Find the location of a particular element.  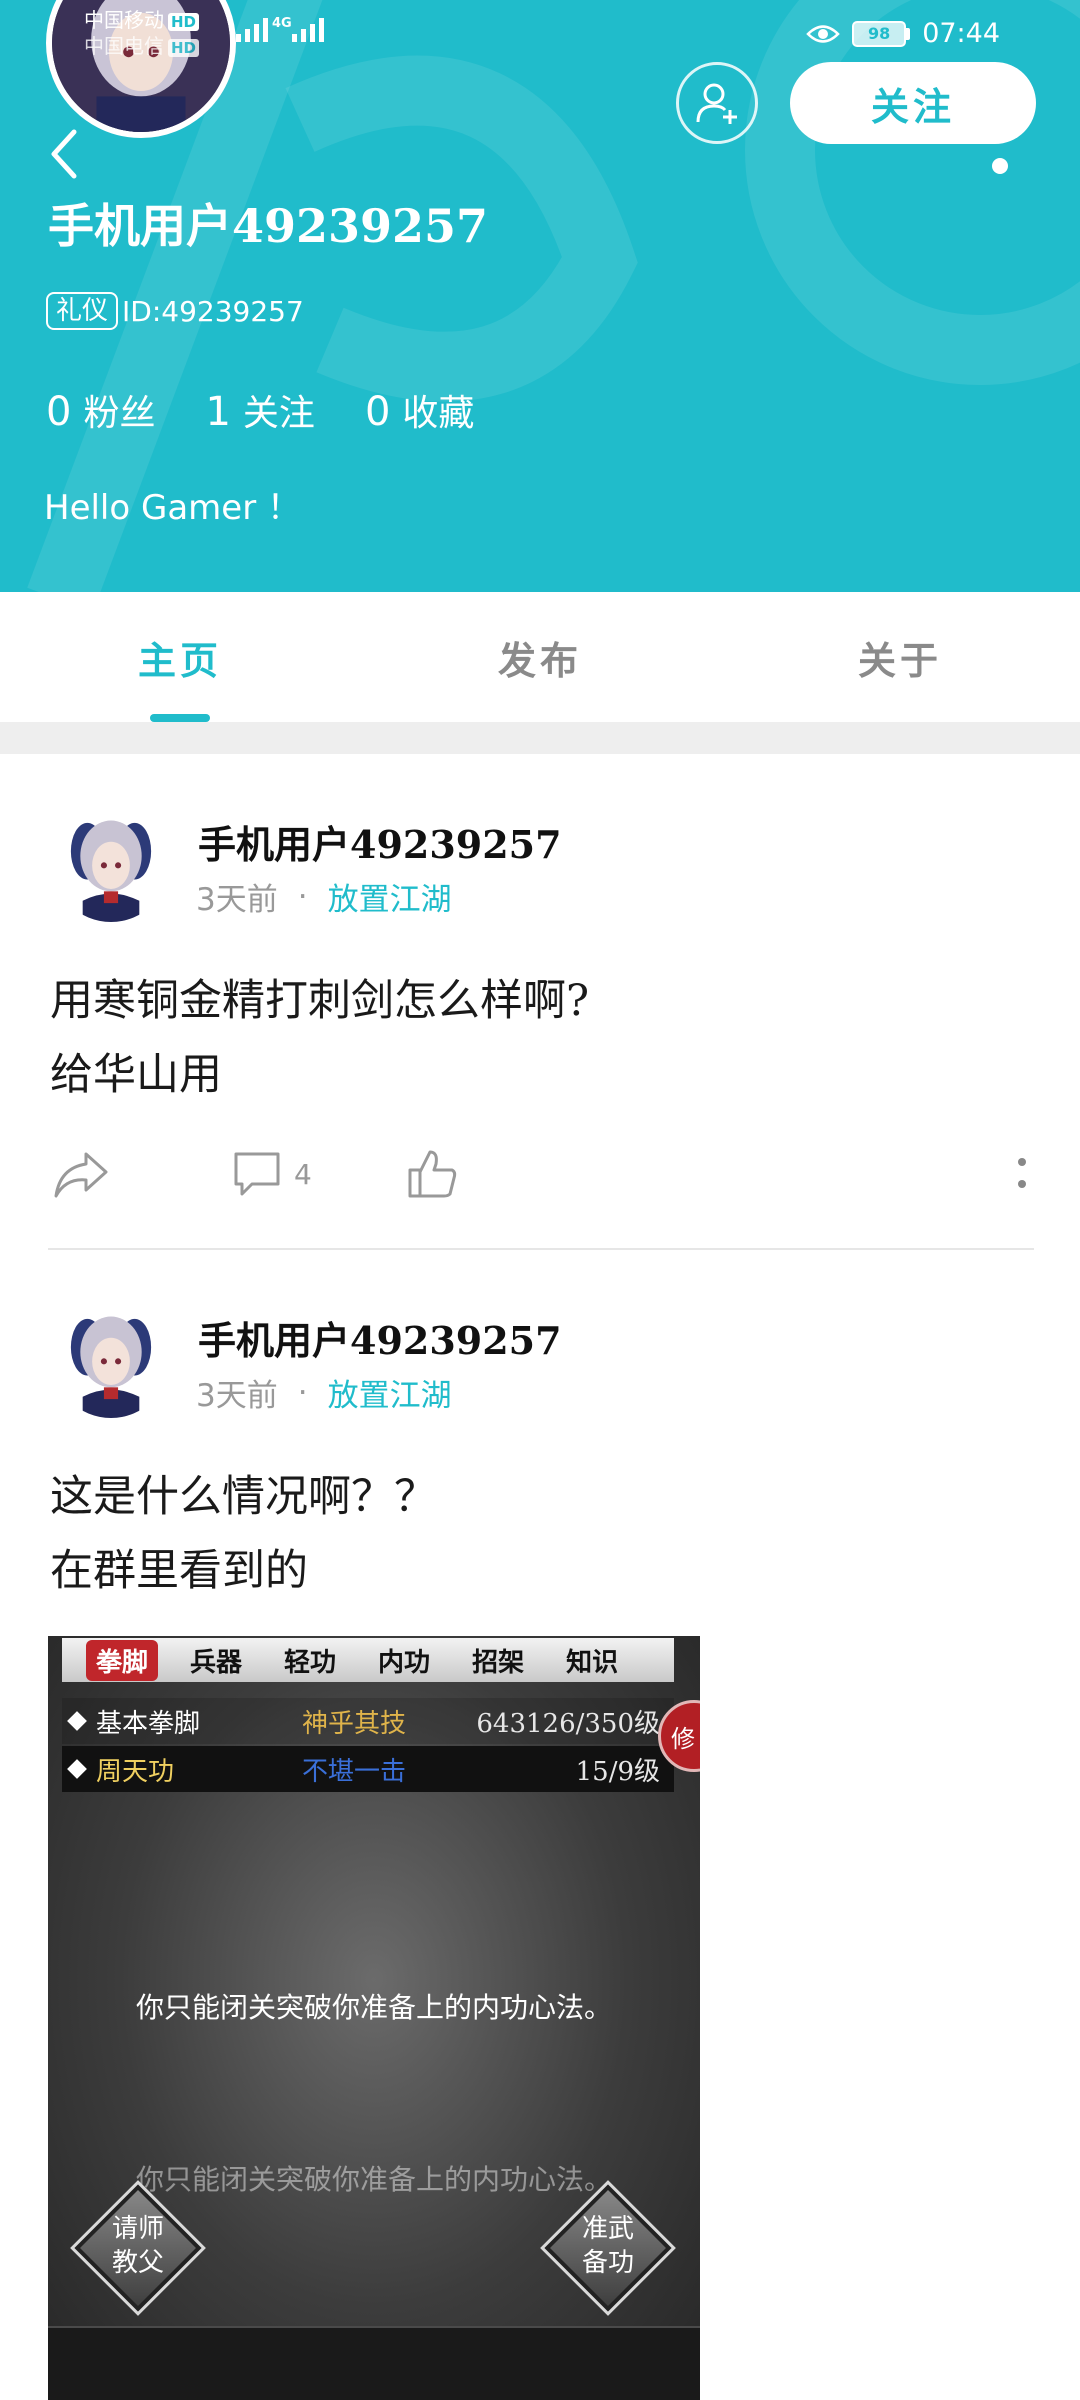

game-skill-rank: 不堪一击 is located at coordinates (354, 1771).